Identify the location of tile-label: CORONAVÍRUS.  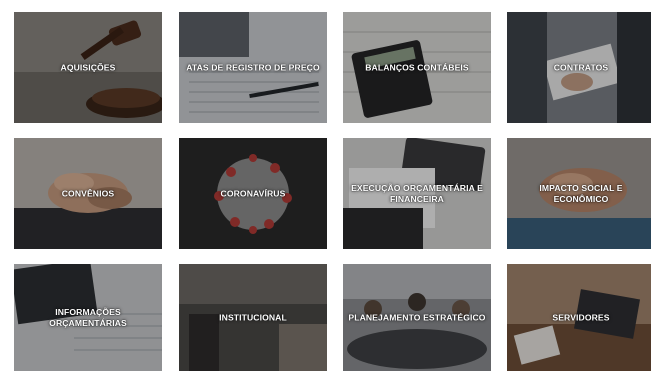
(253, 193).